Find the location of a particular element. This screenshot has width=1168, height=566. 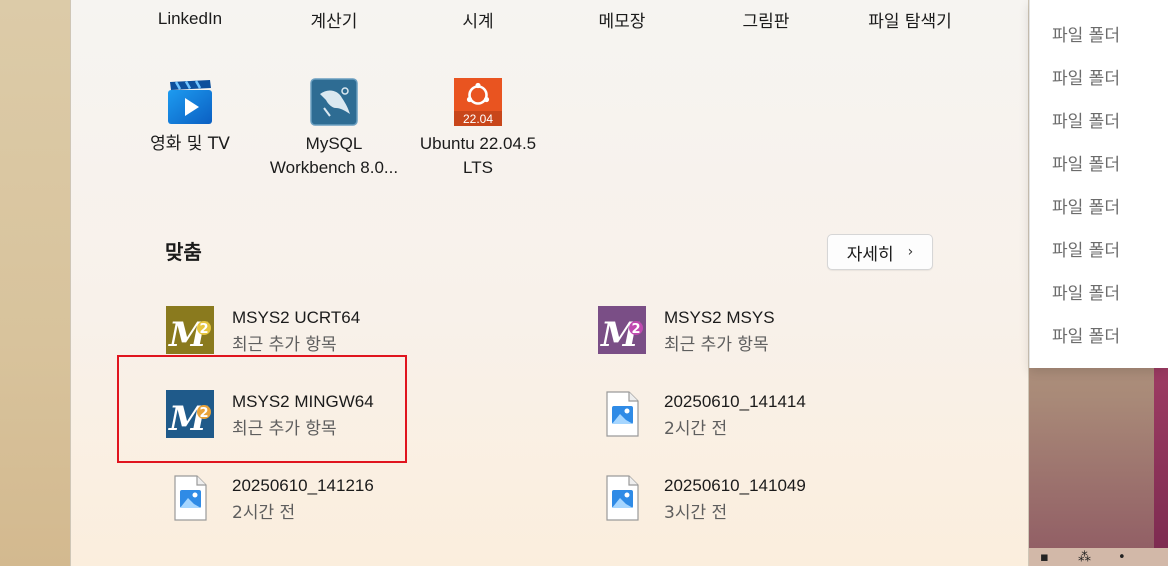

app-label-calculator: 계산기 is located at coordinates (334, 19).